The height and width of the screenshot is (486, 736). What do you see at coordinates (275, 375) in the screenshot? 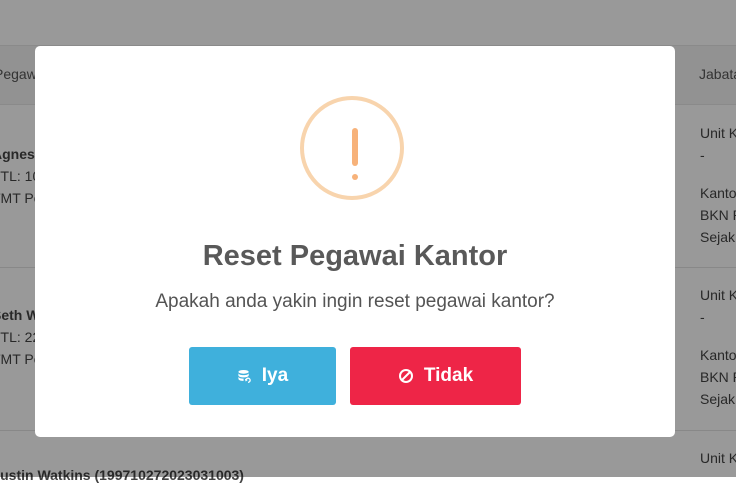
I see `confirm-button-label: Iya` at bounding box center [275, 375].